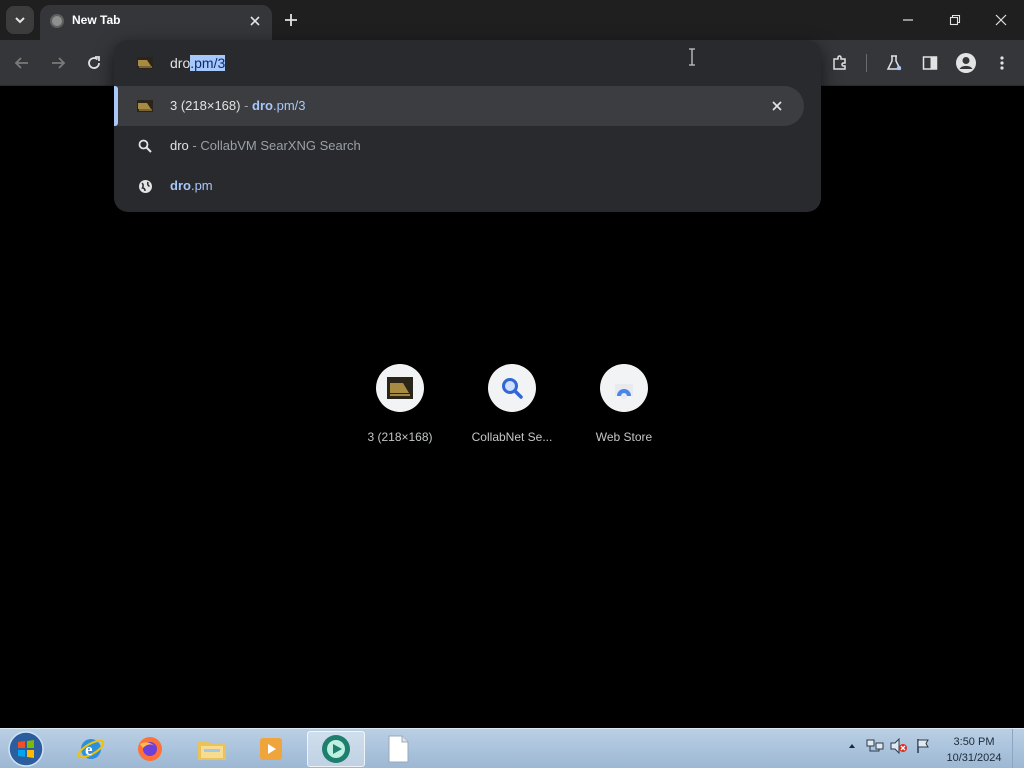 The height and width of the screenshot is (768, 1024). I want to click on suggestion-text: 3 (218×168) - dro.pm/3, so click(238, 105).